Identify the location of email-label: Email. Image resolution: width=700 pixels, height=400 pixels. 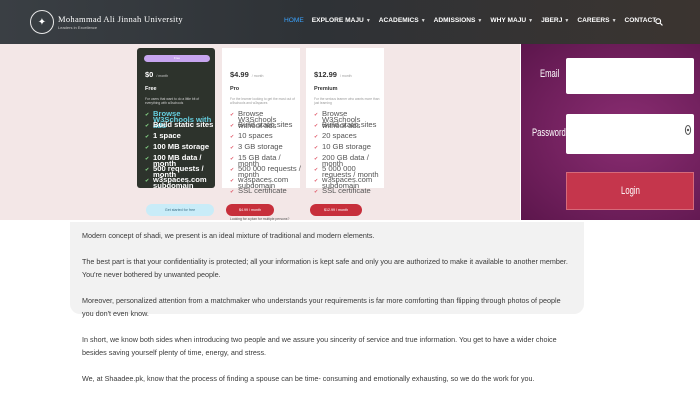
(550, 74).